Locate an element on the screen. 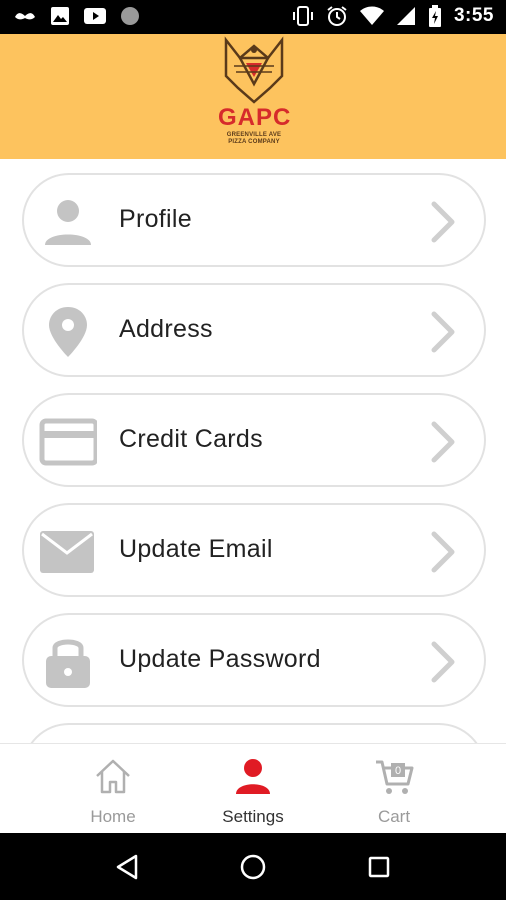 This screenshot has height=900, width=506. nav-label-cart: Cart is located at coordinates (394, 816).